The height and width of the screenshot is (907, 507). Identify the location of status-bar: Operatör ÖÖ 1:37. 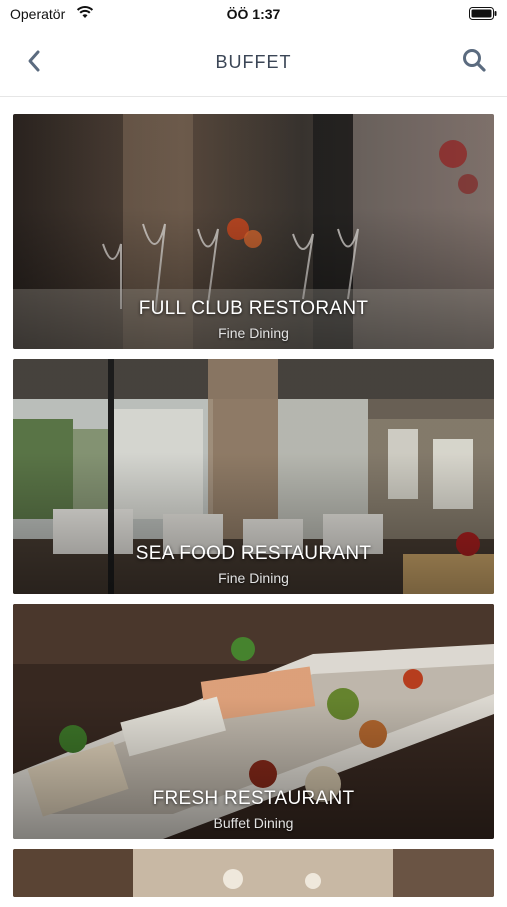
(253, 15).